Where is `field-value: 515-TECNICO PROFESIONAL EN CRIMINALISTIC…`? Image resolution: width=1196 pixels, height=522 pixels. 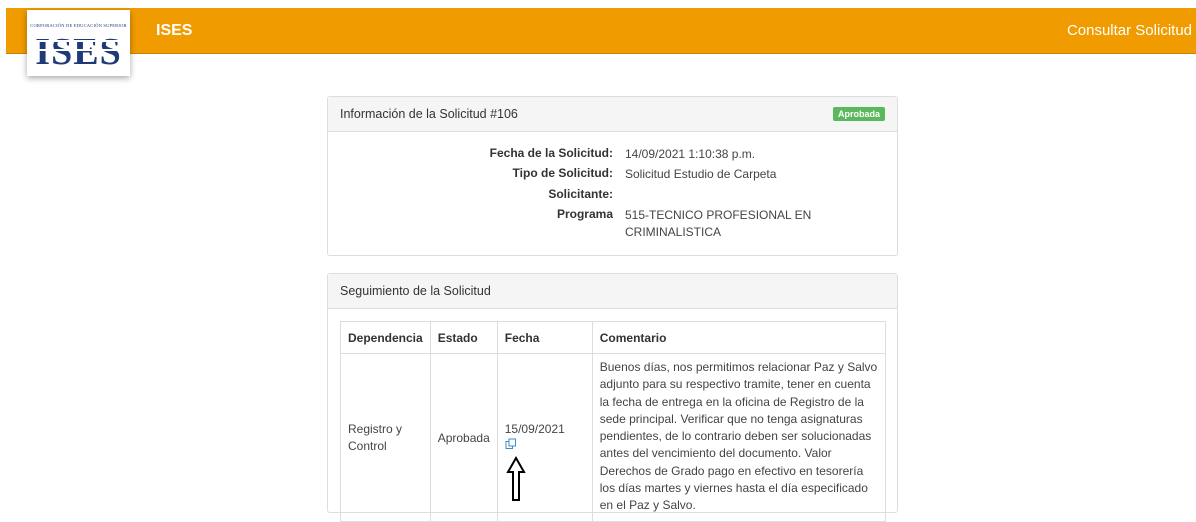 field-value: 515-TECNICO PROFESIONAL EN CRIMINALISTIC… is located at coordinates (718, 223).